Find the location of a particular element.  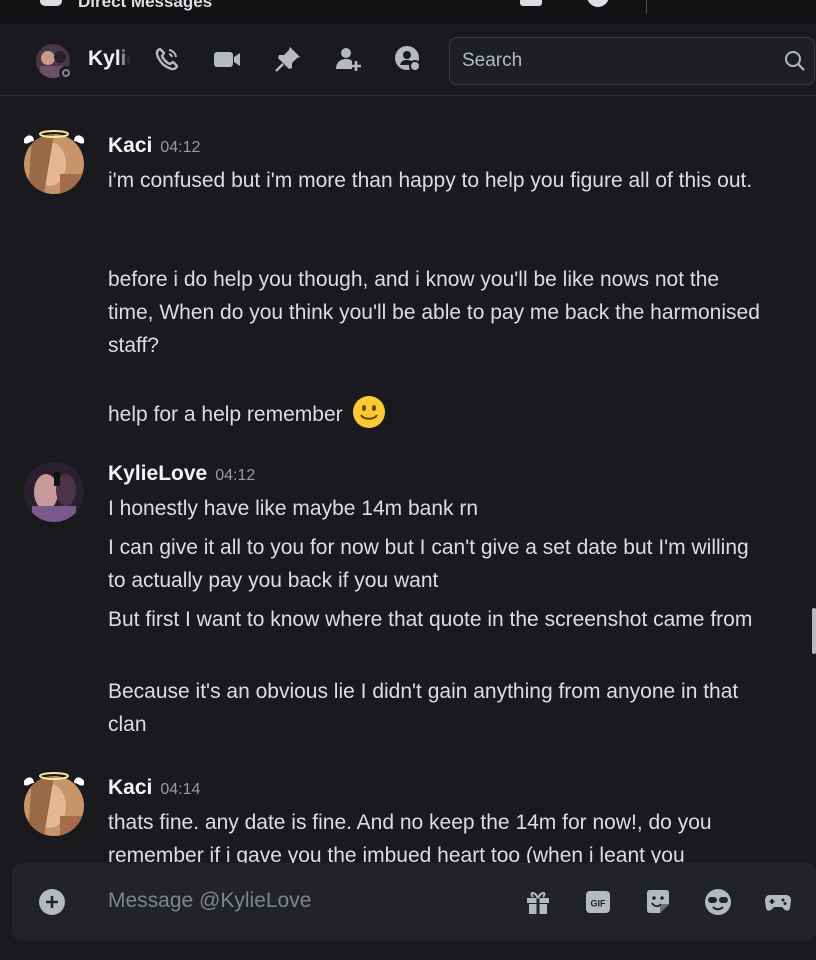

message-text: I honestly have like maybe 14m bank rn is located at coordinates (293, 508).